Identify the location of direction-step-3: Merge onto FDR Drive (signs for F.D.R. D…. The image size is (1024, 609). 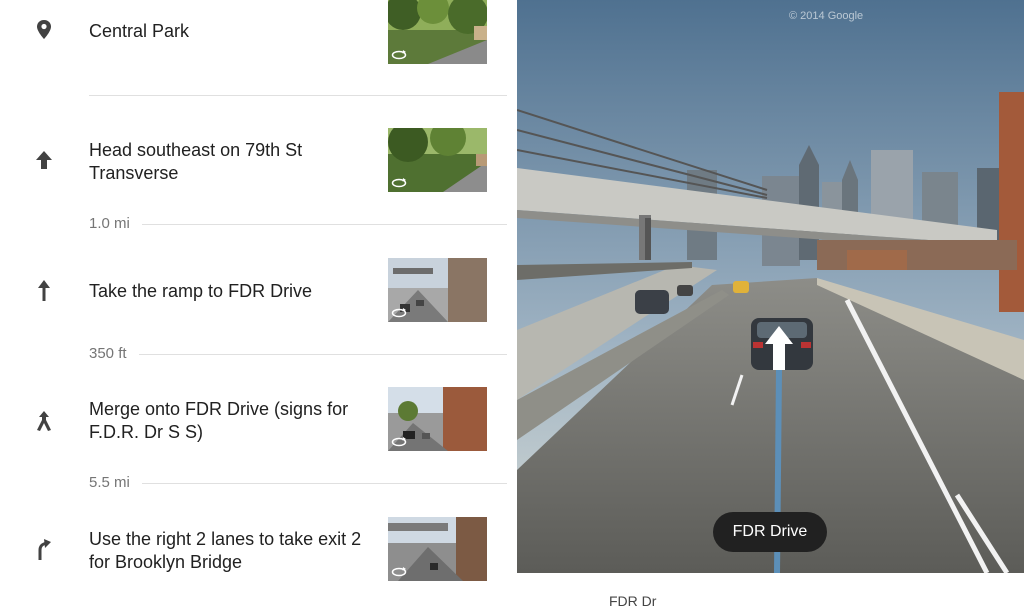
(258, 419).